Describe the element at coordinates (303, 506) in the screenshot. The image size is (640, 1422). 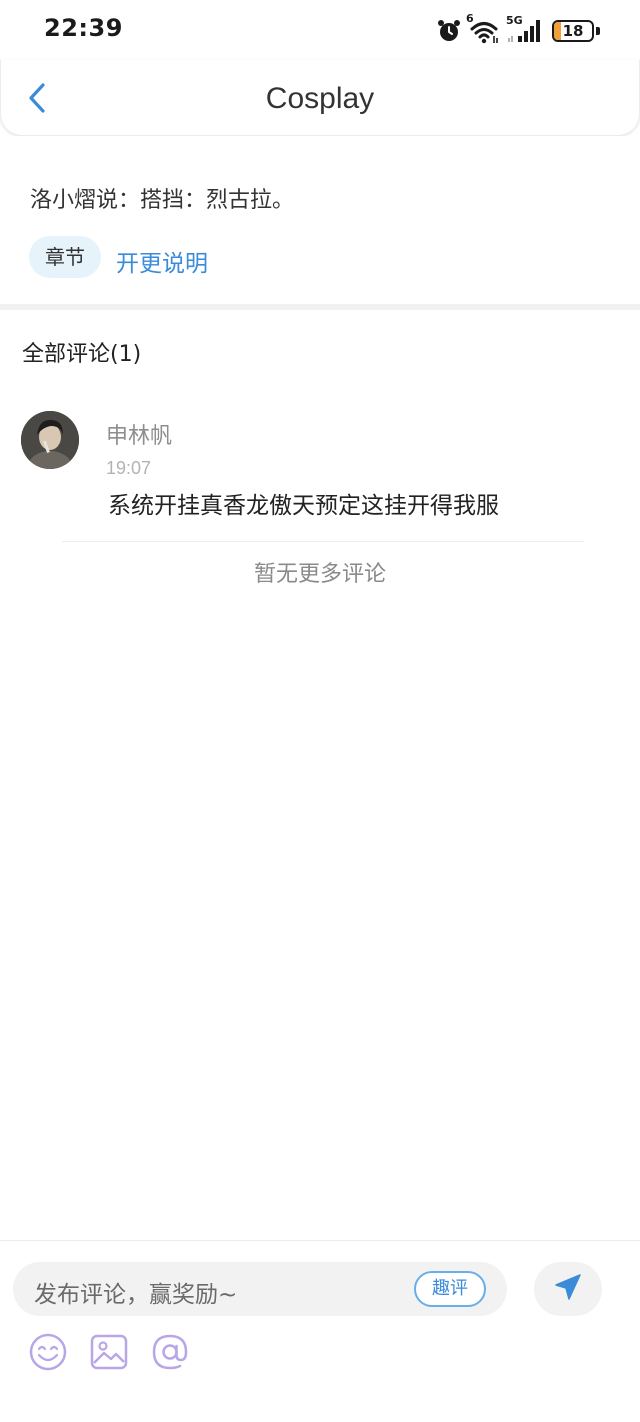
I see `comment-text: 系统开挂真香龙傲天预定这挂开得我服` at that location.